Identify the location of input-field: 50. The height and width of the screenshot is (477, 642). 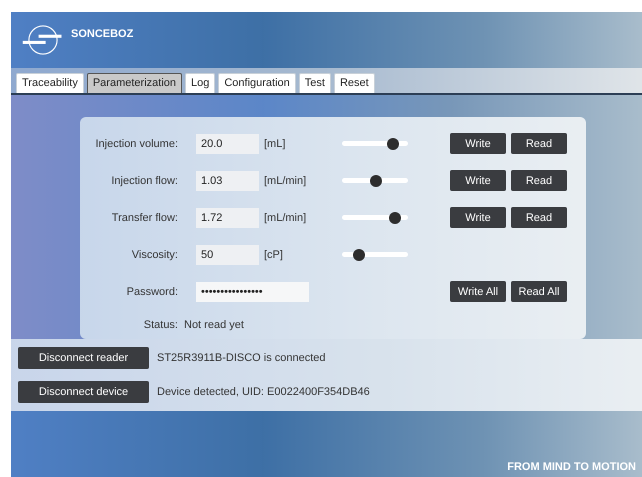
(227, 254).